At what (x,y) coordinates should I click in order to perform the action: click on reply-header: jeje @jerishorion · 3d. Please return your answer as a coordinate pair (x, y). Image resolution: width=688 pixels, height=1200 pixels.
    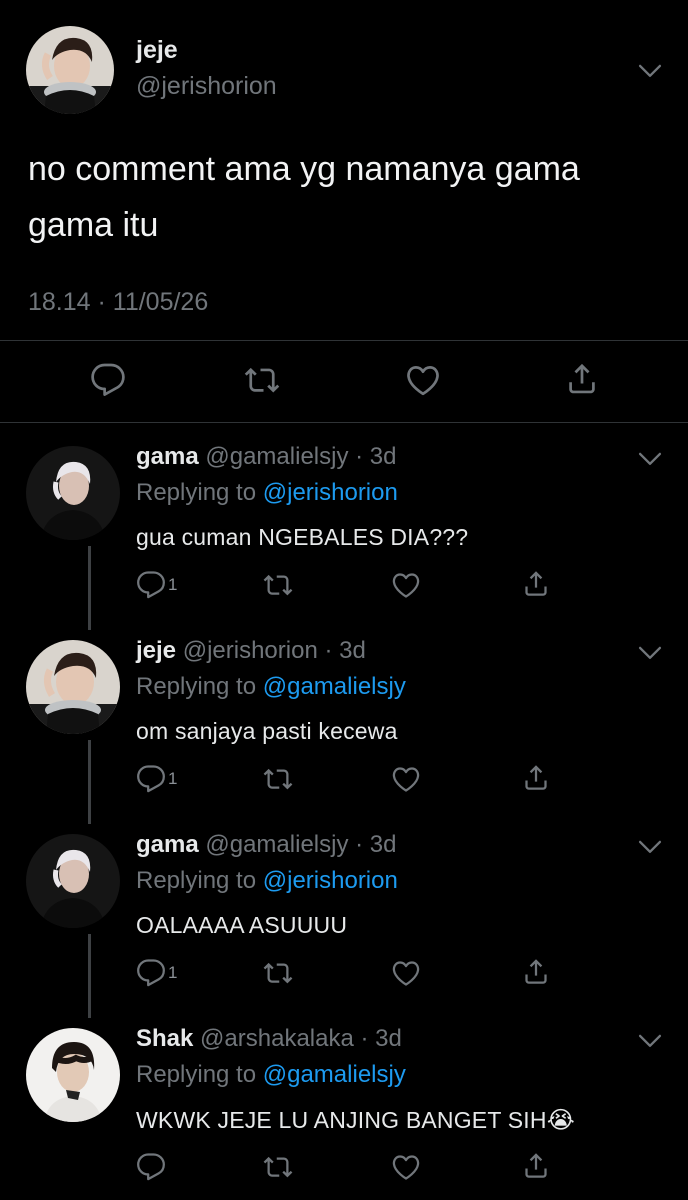
    Looking at the image, I should click on (251, 651).